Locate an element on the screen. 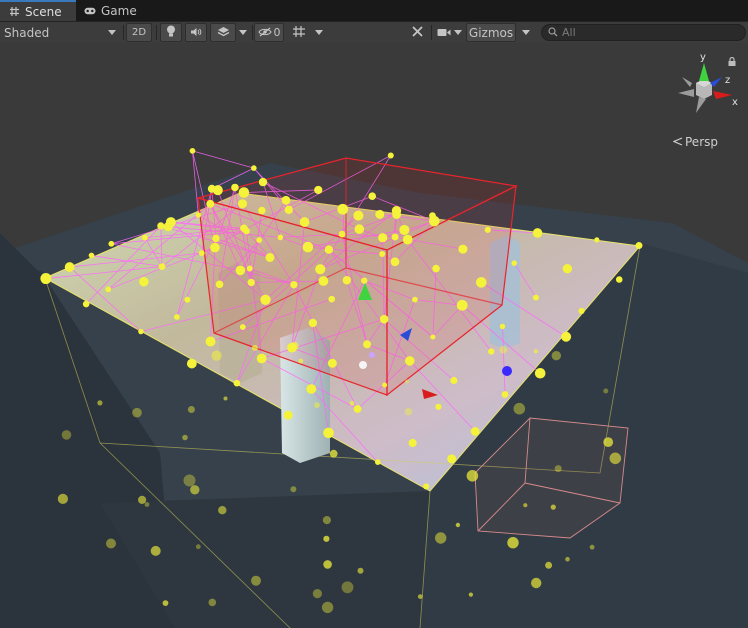 The height and width of the screenshot is (628, 748). gizmos-label: Gizmos is located at coordinates (491, 32).